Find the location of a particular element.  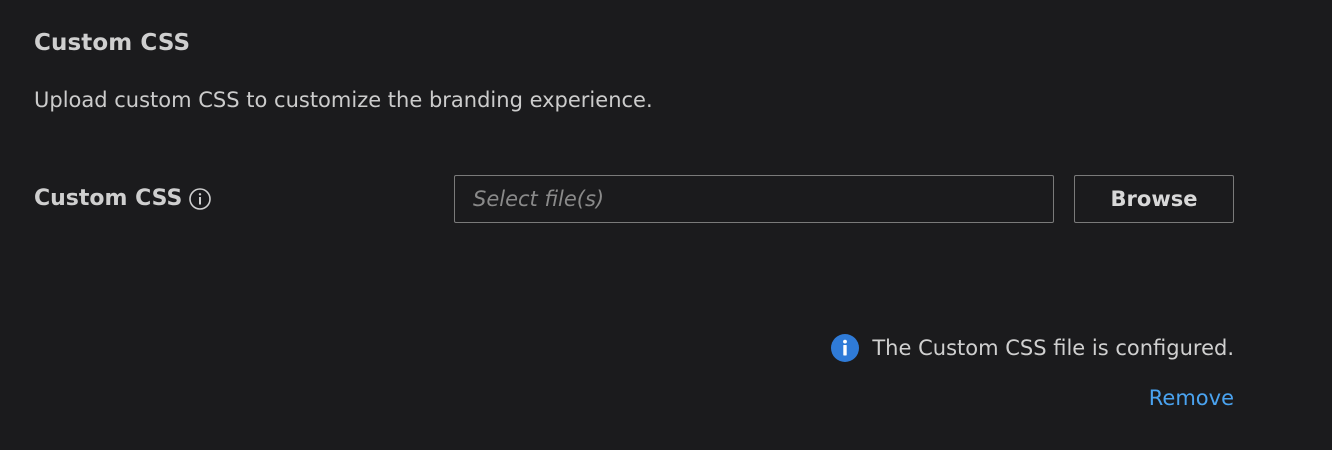

browse-button: Browse is located at coordinates (1154, 199).